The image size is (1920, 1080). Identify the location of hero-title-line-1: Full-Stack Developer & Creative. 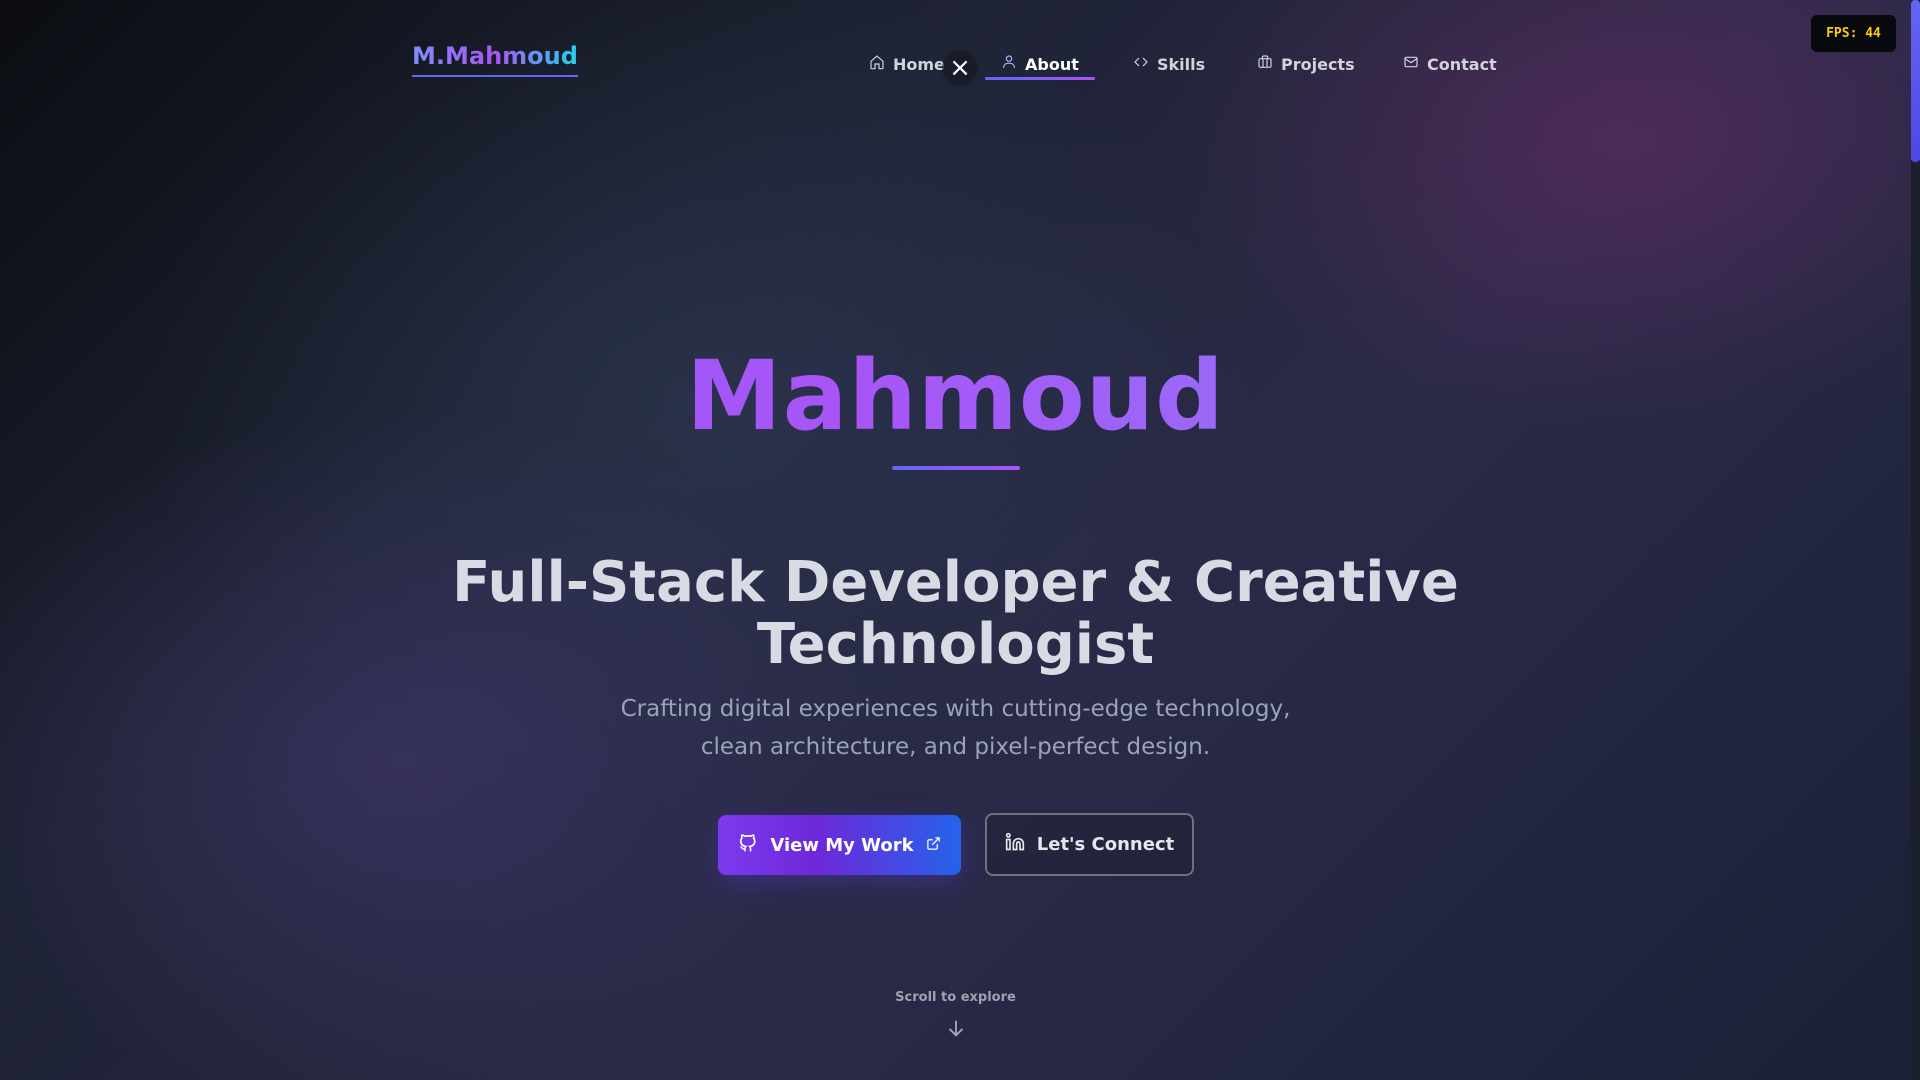
(955, 582).